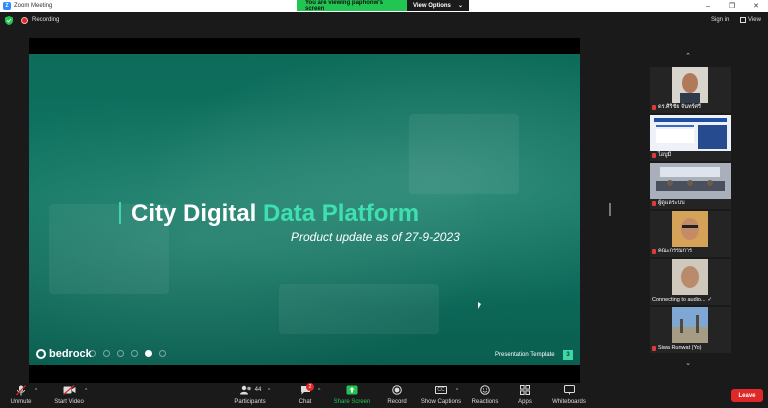 Image resolution: width=768 pixels, height=408 pixels. Describe the element at coordinates (675, 251) in the screenshot. I see `participant-name: คณะกรรมการ` at that location.